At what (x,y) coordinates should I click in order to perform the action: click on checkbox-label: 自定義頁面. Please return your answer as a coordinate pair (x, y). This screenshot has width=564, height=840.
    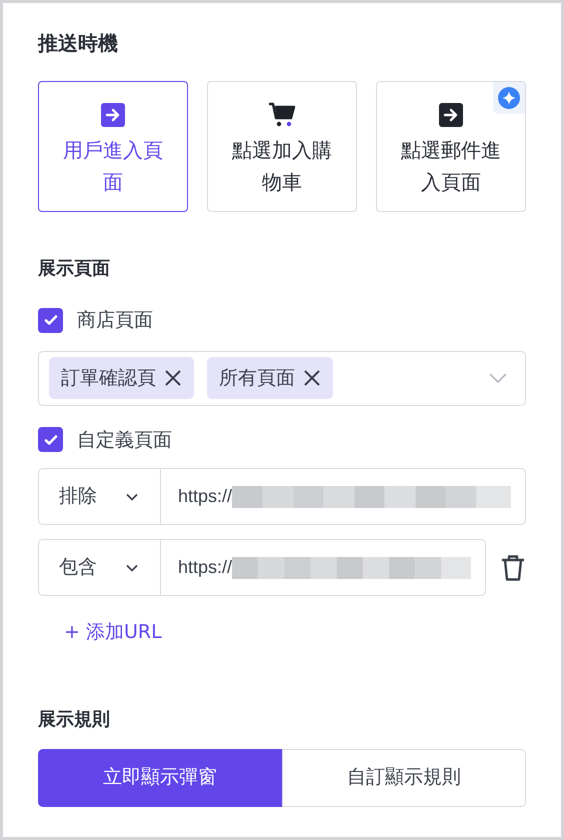
    Looking at the image, I should click on (124, 440).